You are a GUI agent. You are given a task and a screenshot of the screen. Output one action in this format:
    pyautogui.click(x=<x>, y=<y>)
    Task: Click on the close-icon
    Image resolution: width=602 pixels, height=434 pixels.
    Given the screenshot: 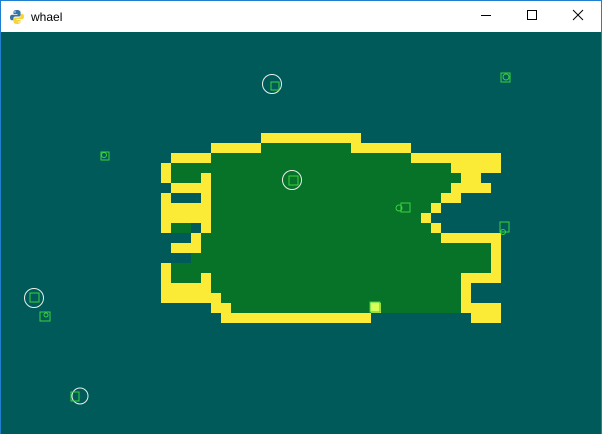 What is the action you would take?
    pyautogui.click(x=578, y=17)
    